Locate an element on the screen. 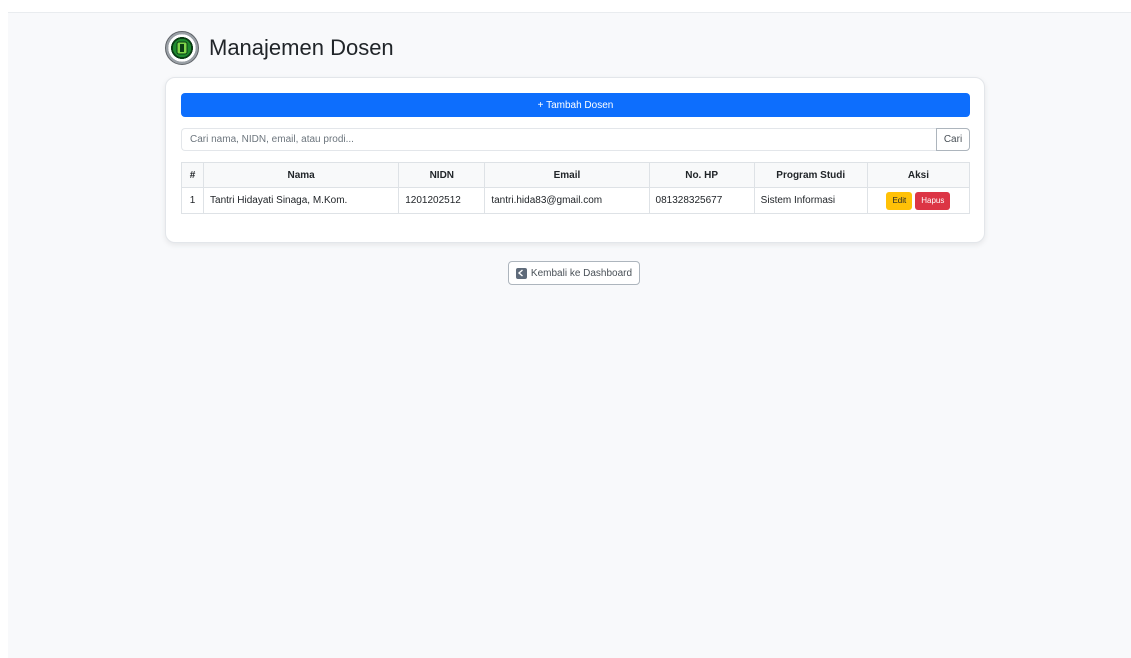  page-header: Manajemen Dosen is located at coordinates (279, 48).